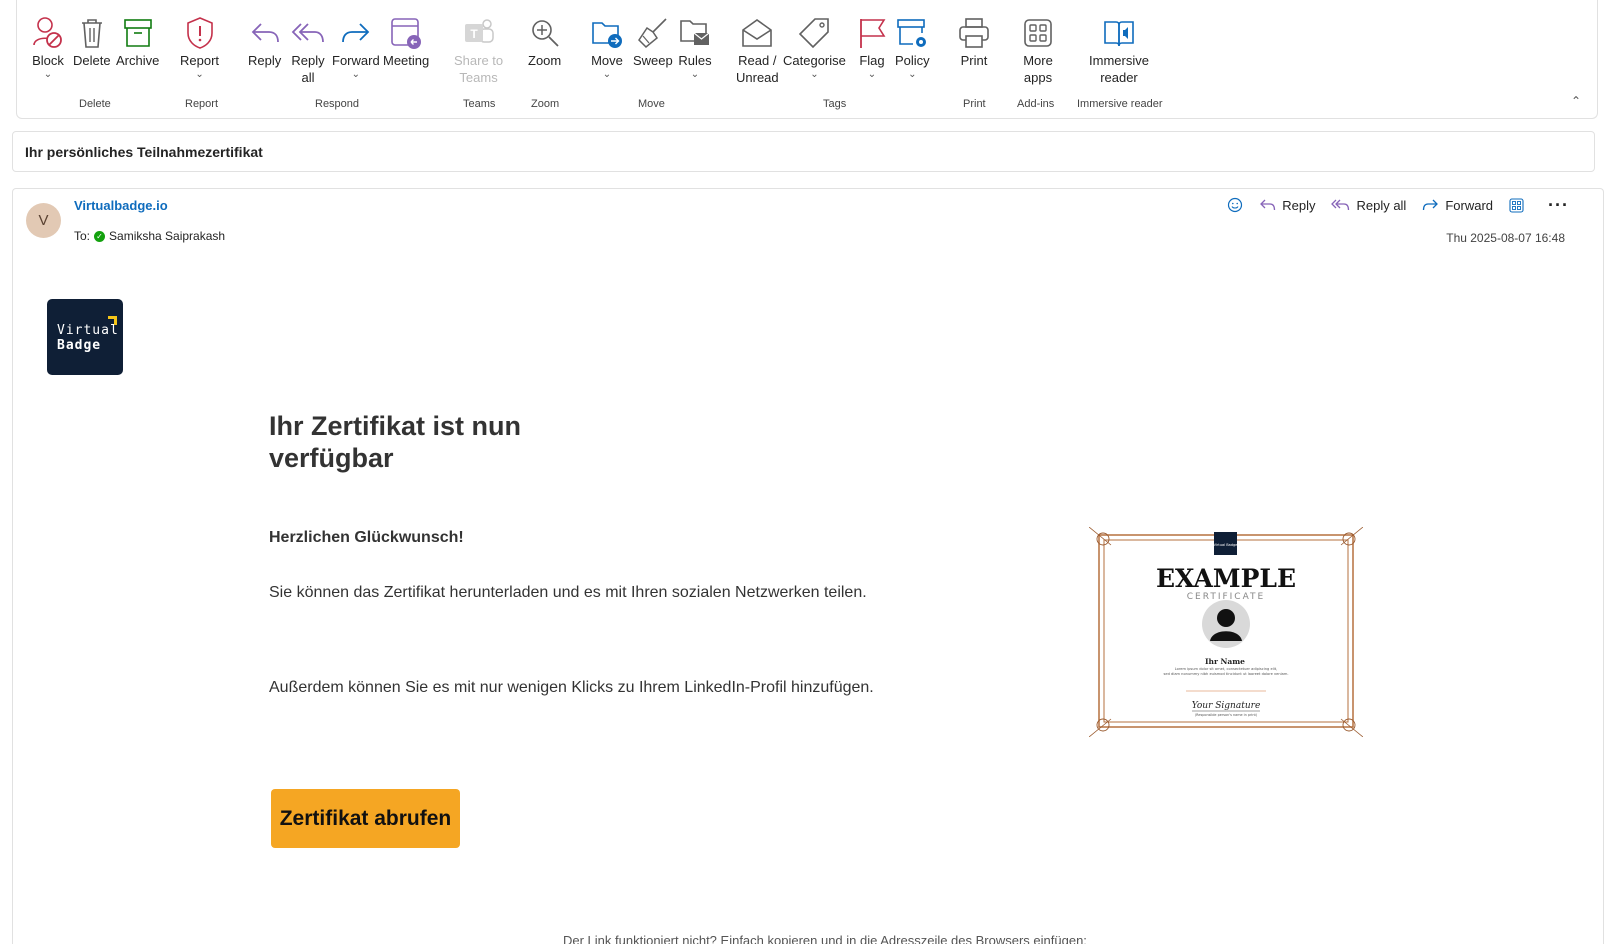 The image size is (1615, 944). I want to click on group-label-addins: Add-ins, so click(1036, 104).